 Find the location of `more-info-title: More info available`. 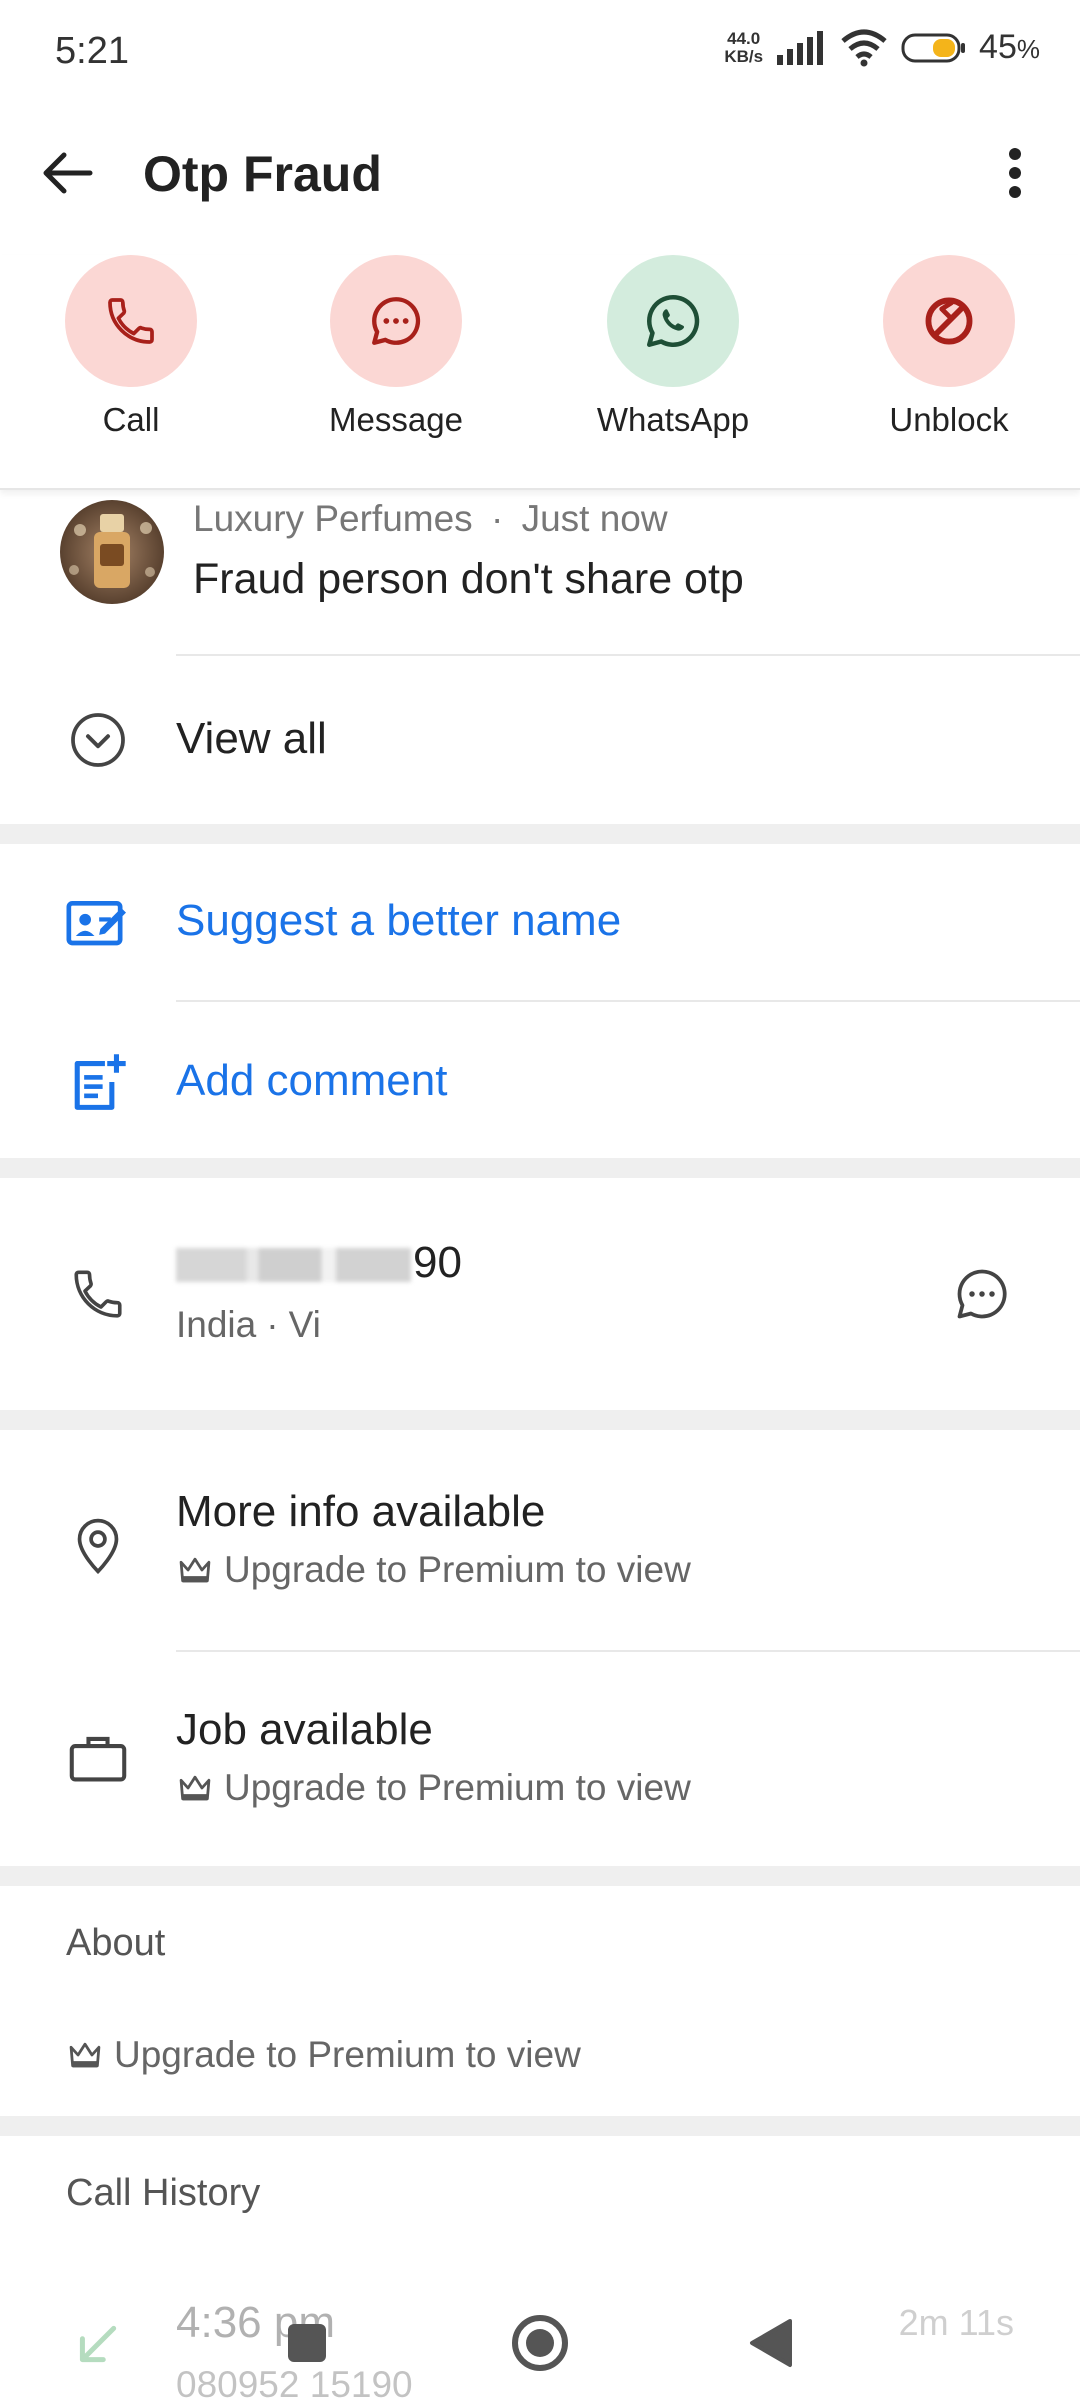

more-info-title: More info available is located at coordinates (361, 1511).